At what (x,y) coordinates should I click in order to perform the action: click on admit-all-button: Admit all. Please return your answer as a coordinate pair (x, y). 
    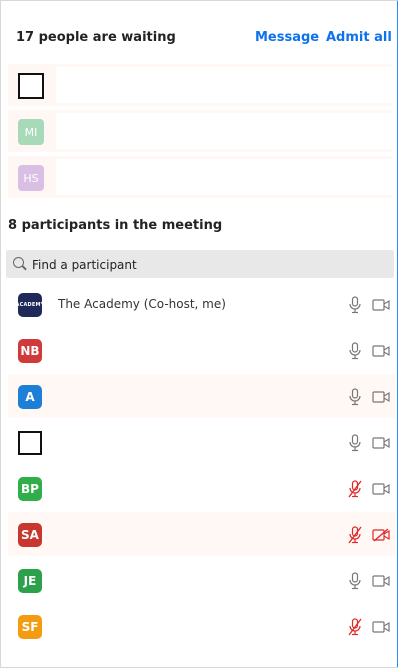
    Looking at the image, I should click on (359, 37).